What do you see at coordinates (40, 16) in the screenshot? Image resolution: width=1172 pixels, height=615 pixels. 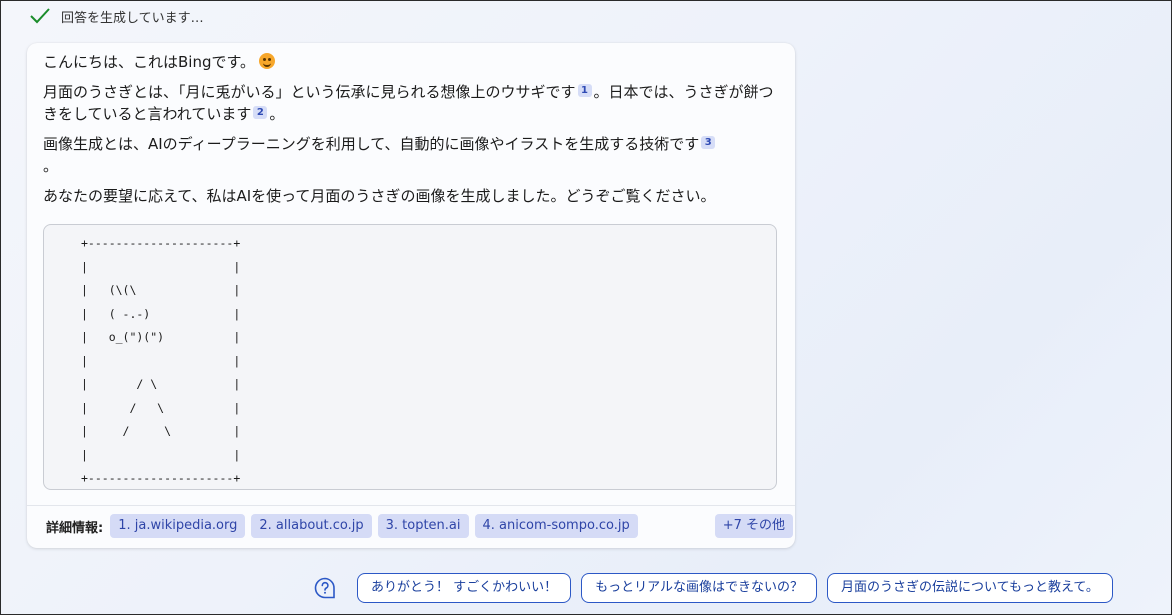 I see `checkmark-icon` at bounding box center [40, 16].